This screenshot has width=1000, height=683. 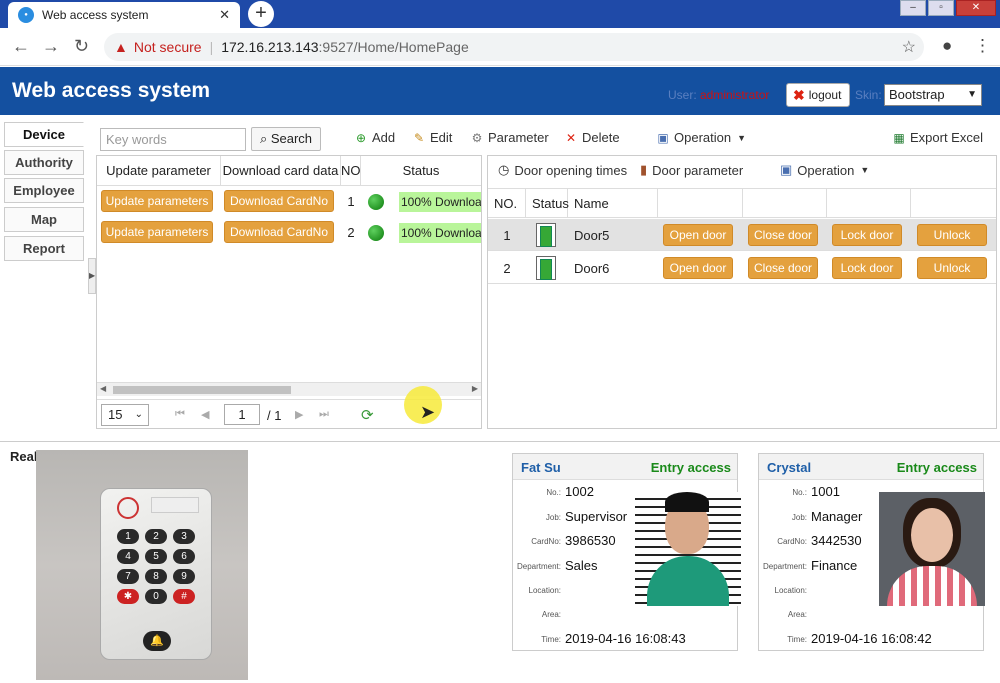 What do you see at coordinates (507, 203) in the screenshot?
I see `header-no: NO.` at bounding box center [507, 203].